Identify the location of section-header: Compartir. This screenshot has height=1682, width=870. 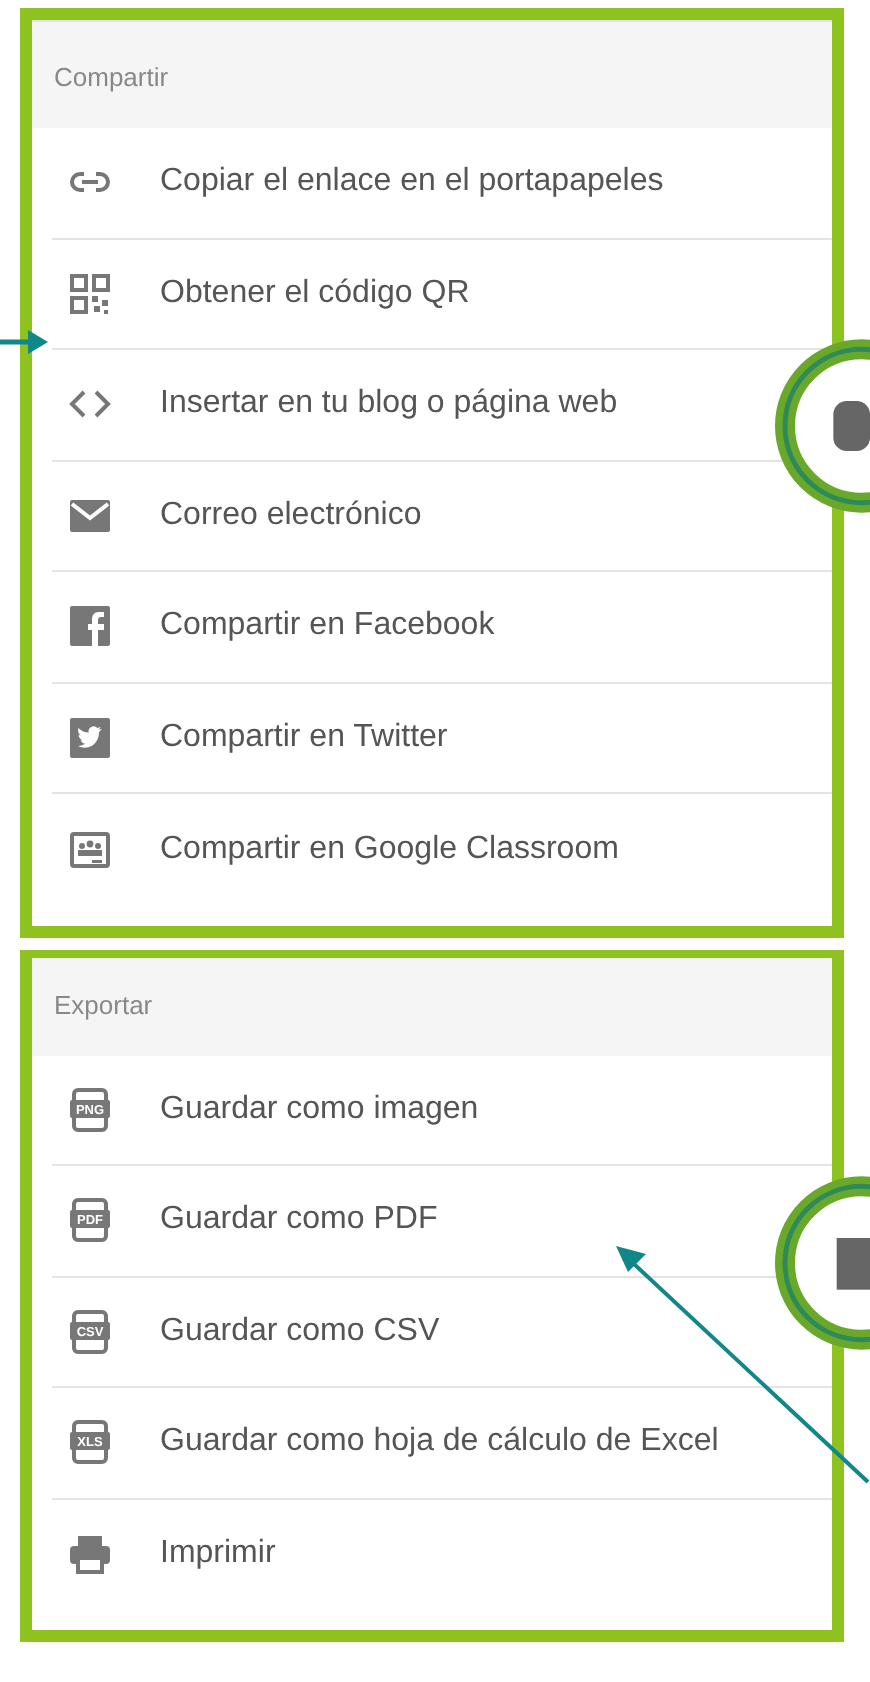
(432, 74).